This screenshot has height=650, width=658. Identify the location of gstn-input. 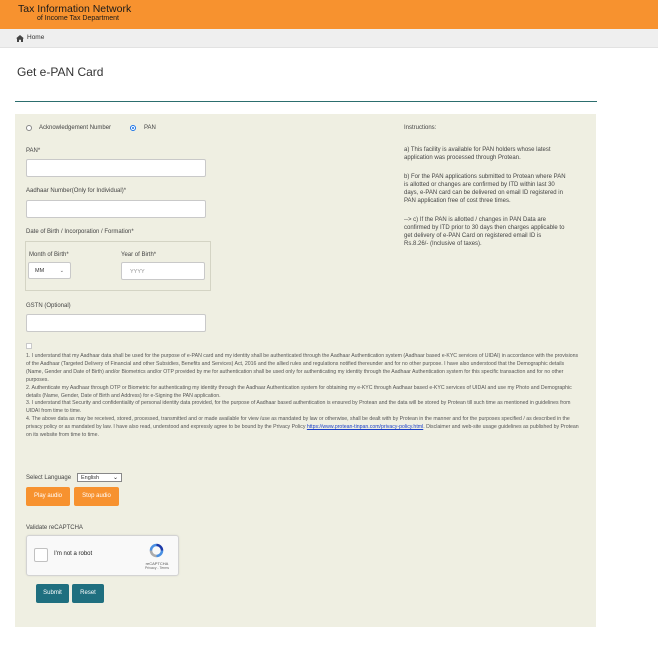
(116, 323).